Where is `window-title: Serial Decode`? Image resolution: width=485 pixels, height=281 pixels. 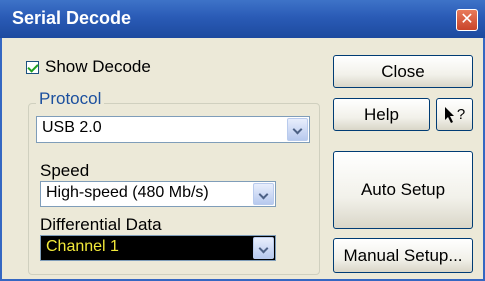 window-title: Serial Decode is located at coordinates (72, 18).